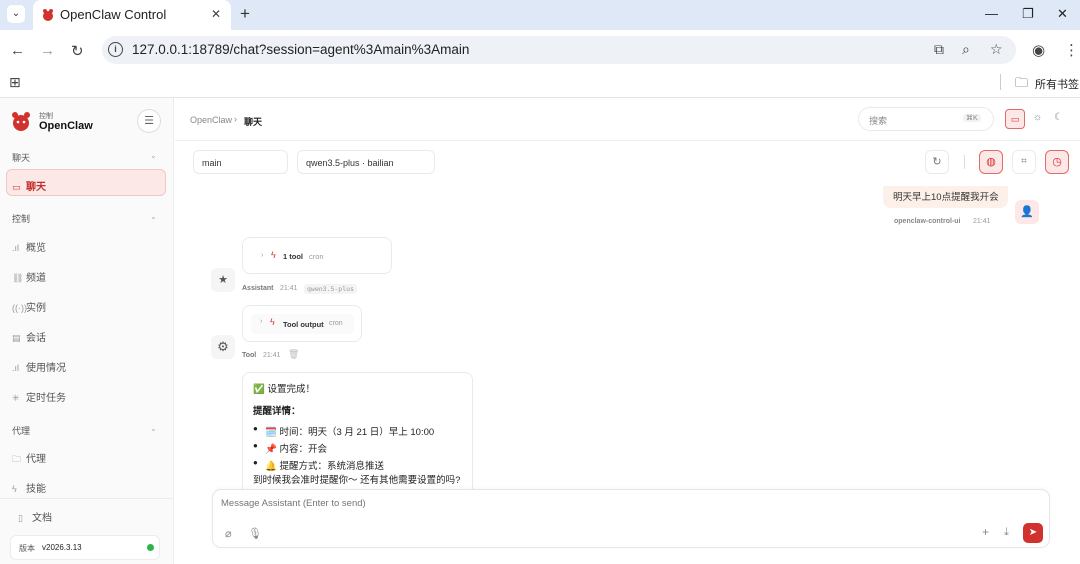 Image resolution: width=1080 pixels, height=564 pixels. I want to click on focus-mode-button: ⌗, so click(1024, 162).